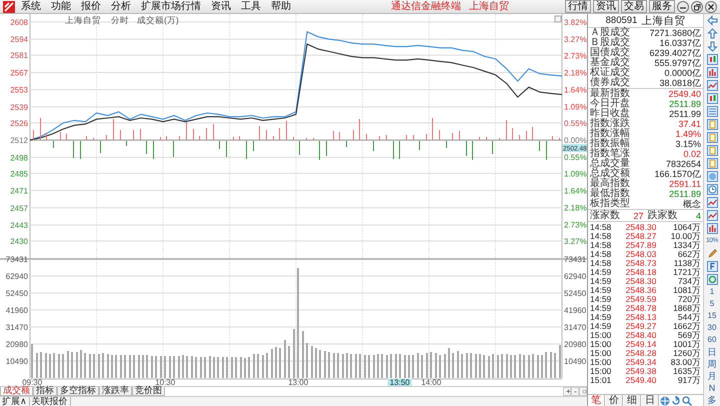  Describe the element at coordinates (19, 123) in the screenshot. I see `axis-label: 2526` at that location.